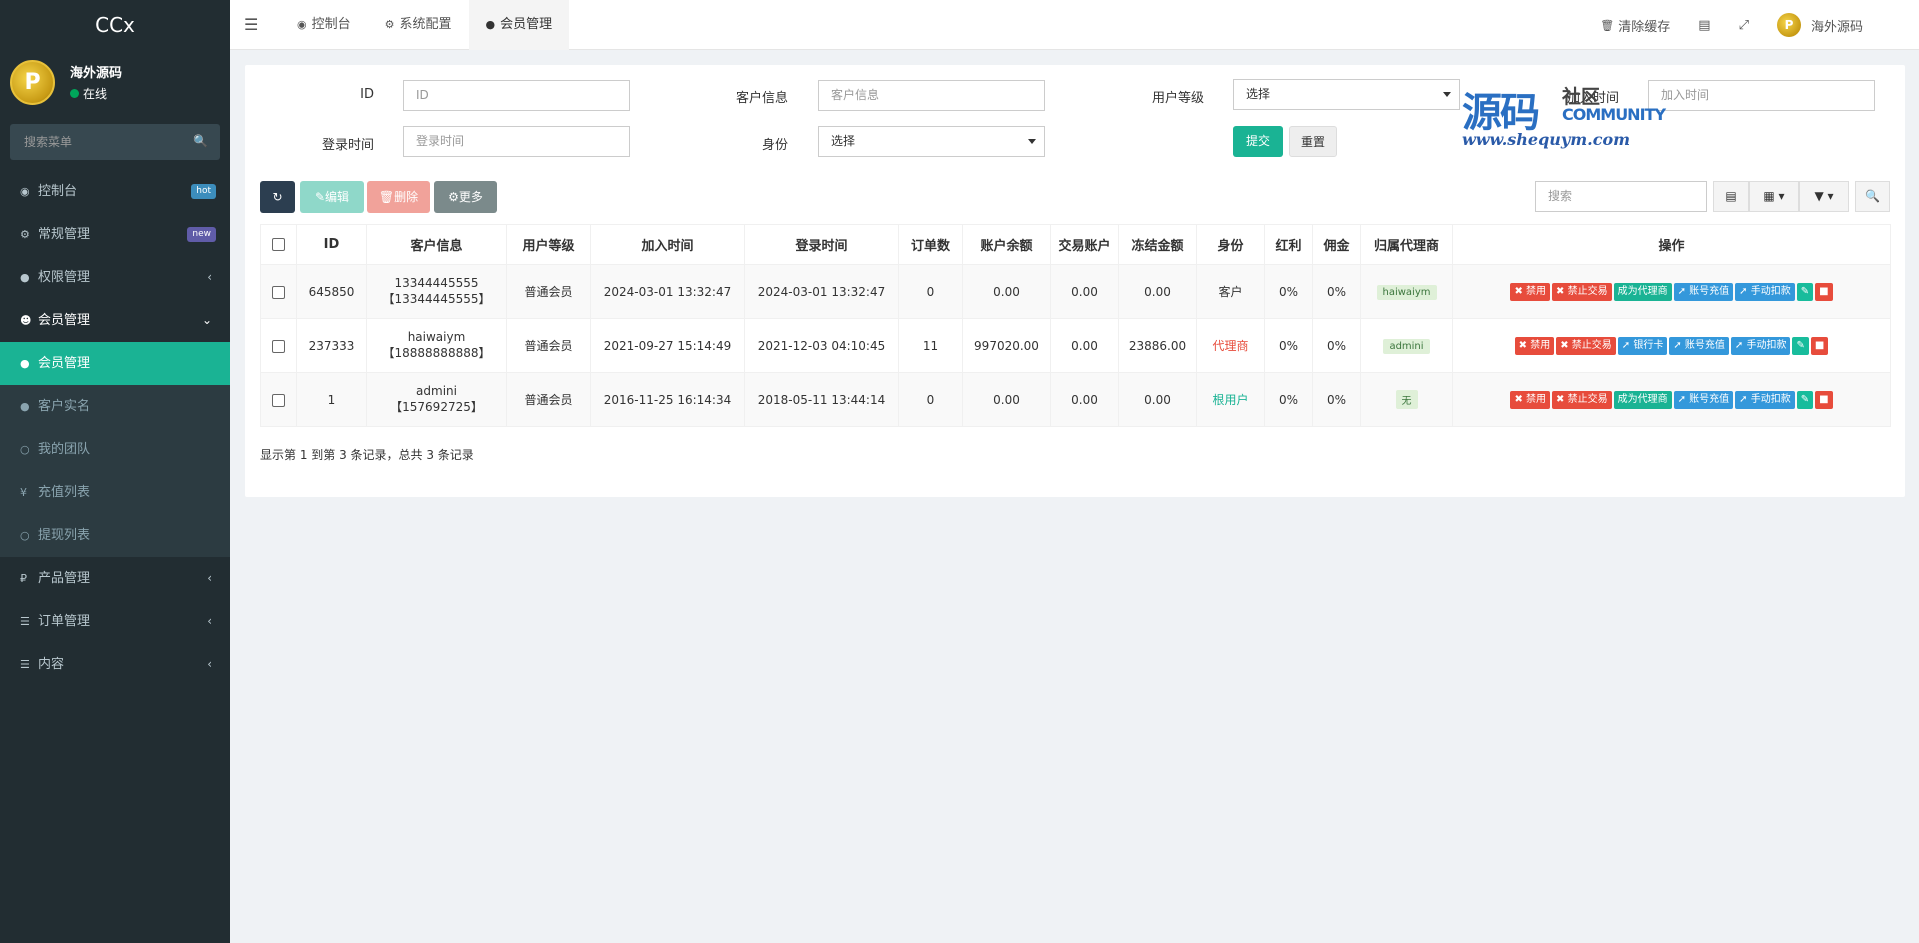  Describe the element at coordinates (64, 406) in the screenshot. I see `sidebar-item-label: 客户实名` at that location.